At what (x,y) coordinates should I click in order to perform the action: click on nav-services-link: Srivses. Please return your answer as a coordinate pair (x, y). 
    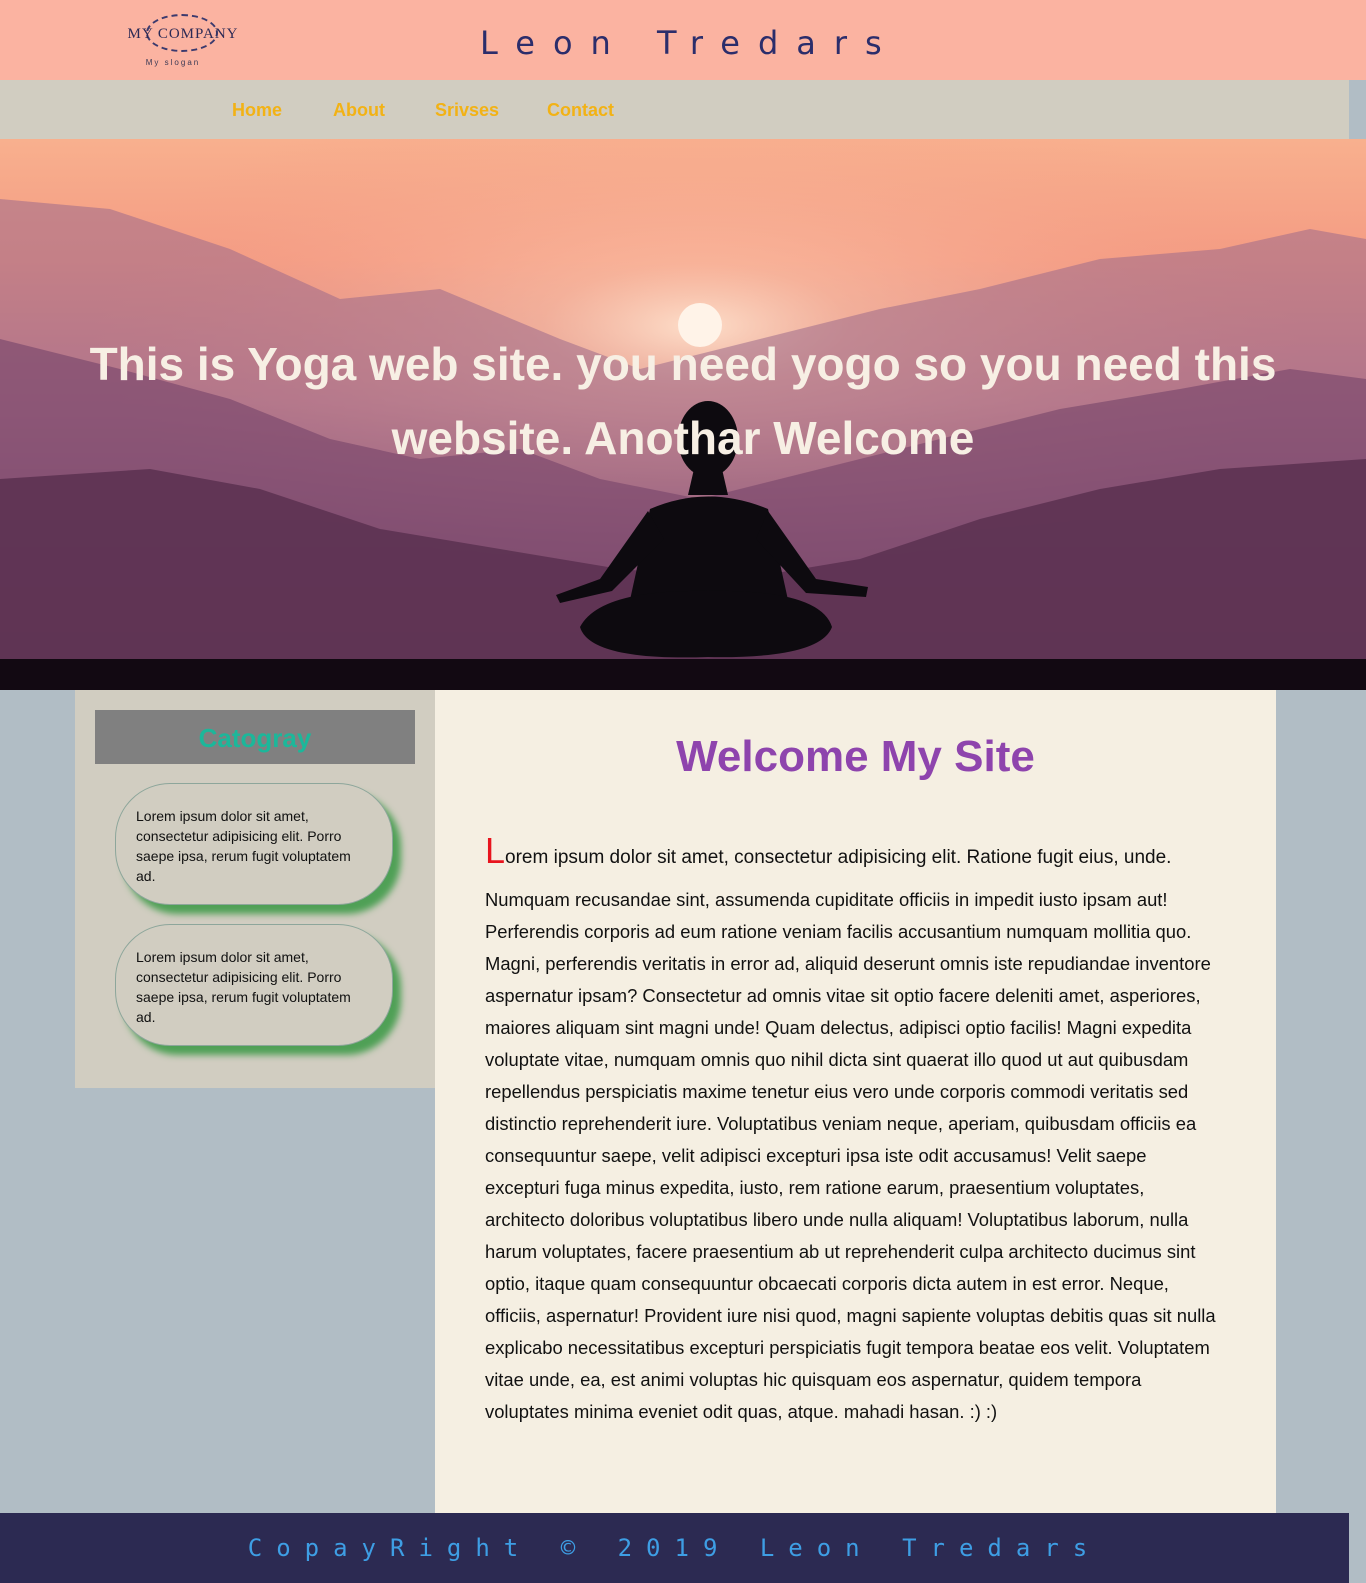
    Looking at the image, I should click on (467, 110).